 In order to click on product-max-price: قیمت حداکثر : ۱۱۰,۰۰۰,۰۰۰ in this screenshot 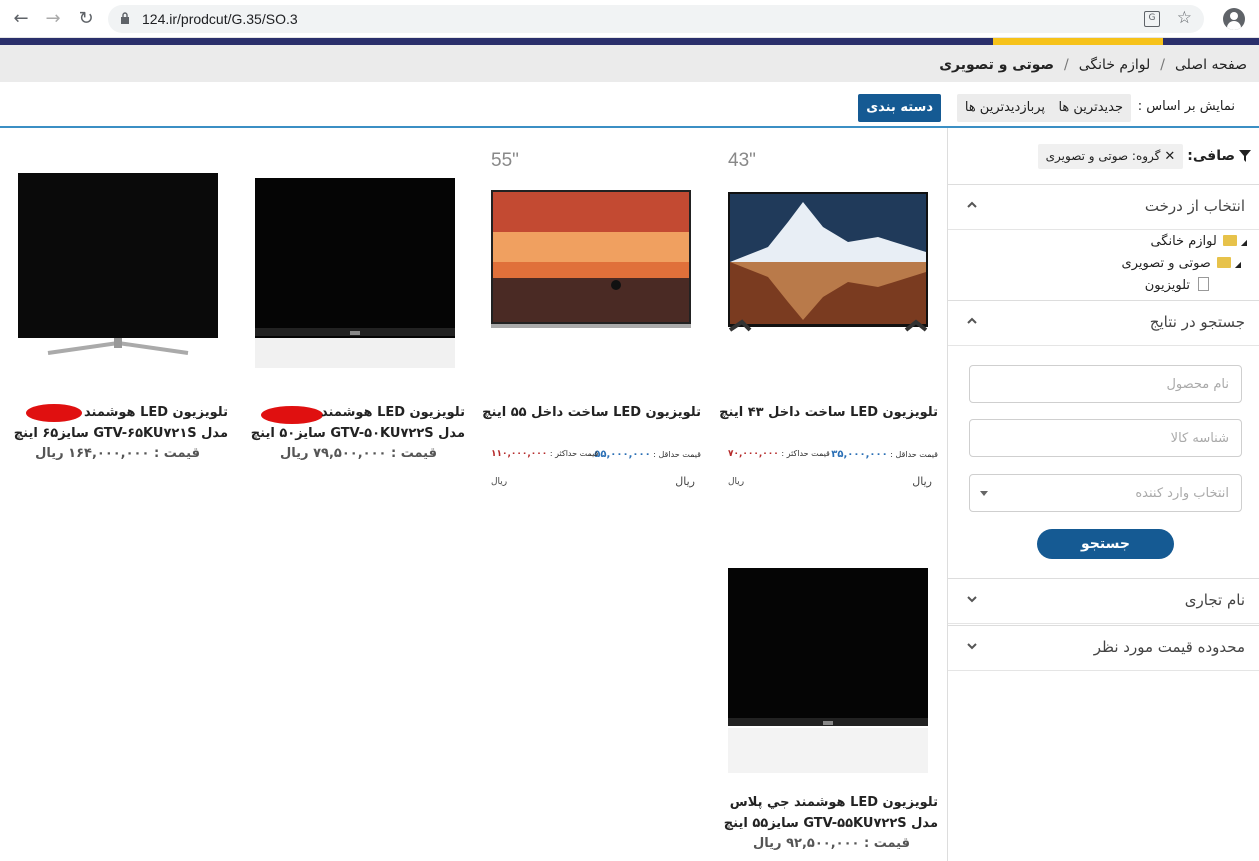, I will do `click(544, 454)`.